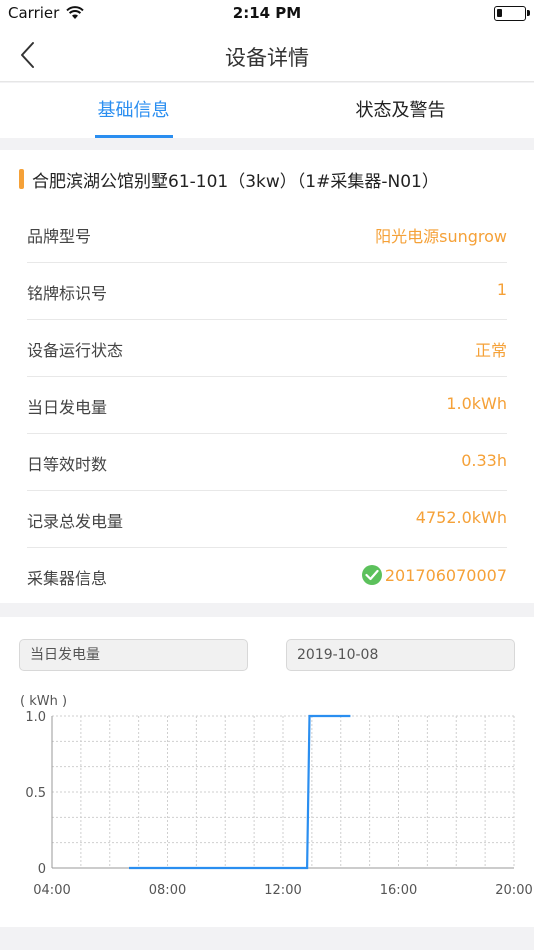 The width and height of the screenshot is (534, 950). Describe the element at coordinates (476, 403) in the screenshot. I see `info-value: 1.0kWh` at that location.